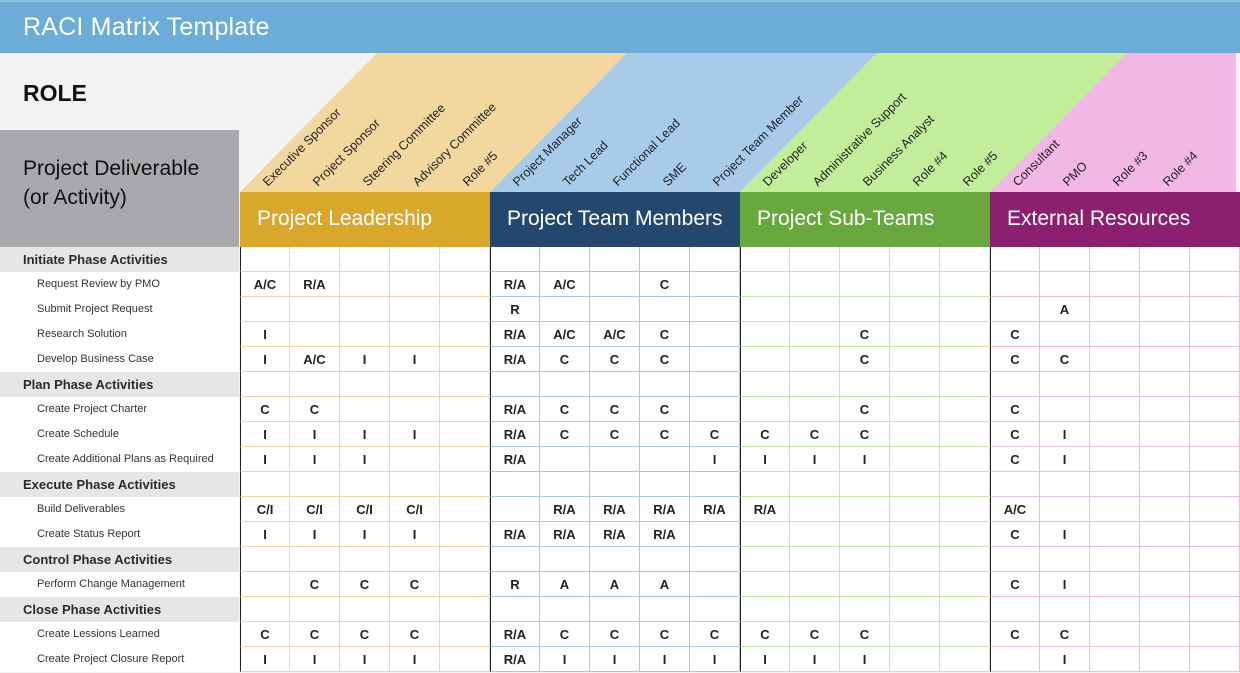 This screenshot has width=1240, height=673. What do you see at coordinates (565, 334) in the screenshot?
I see `raci-cell: A/C` at bounding box center [565, 334].